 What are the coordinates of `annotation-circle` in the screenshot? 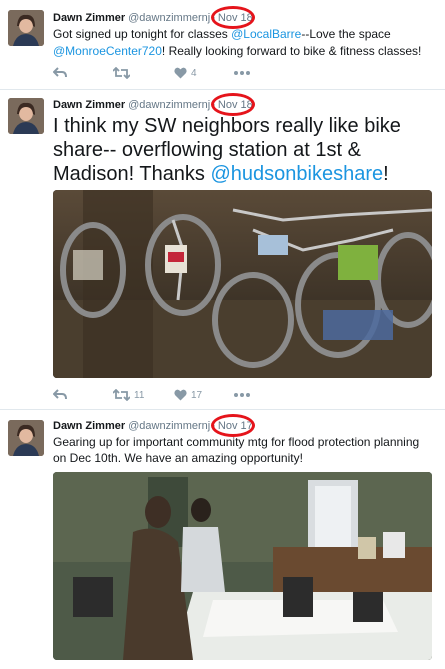 It's located at (232, 104).